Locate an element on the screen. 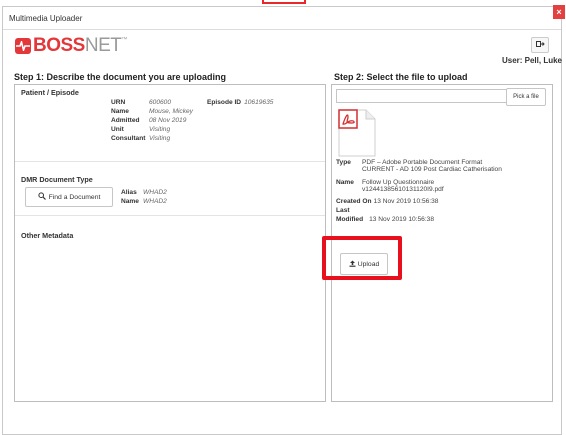 Image resolution: width=566 pixels, height=435 pixels. header: BOSS NET ™ is located at coordinates (282, 46).